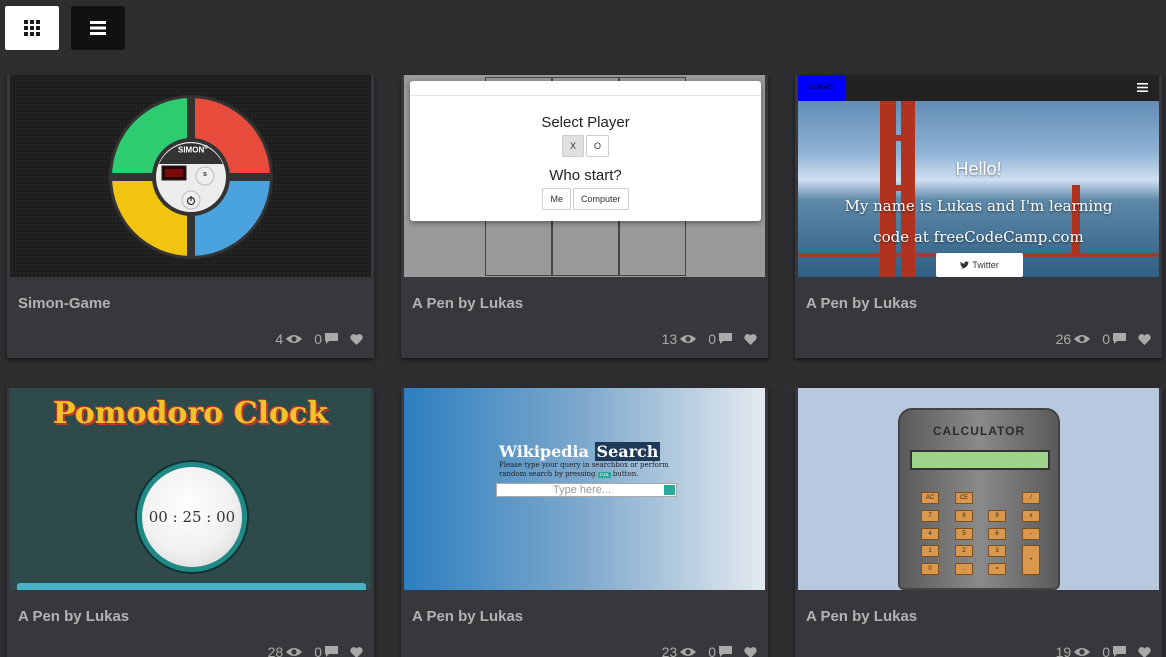  Describe the element at coordinates (930, 516) in the screenshot. I see `calc-key: 7` at that location.